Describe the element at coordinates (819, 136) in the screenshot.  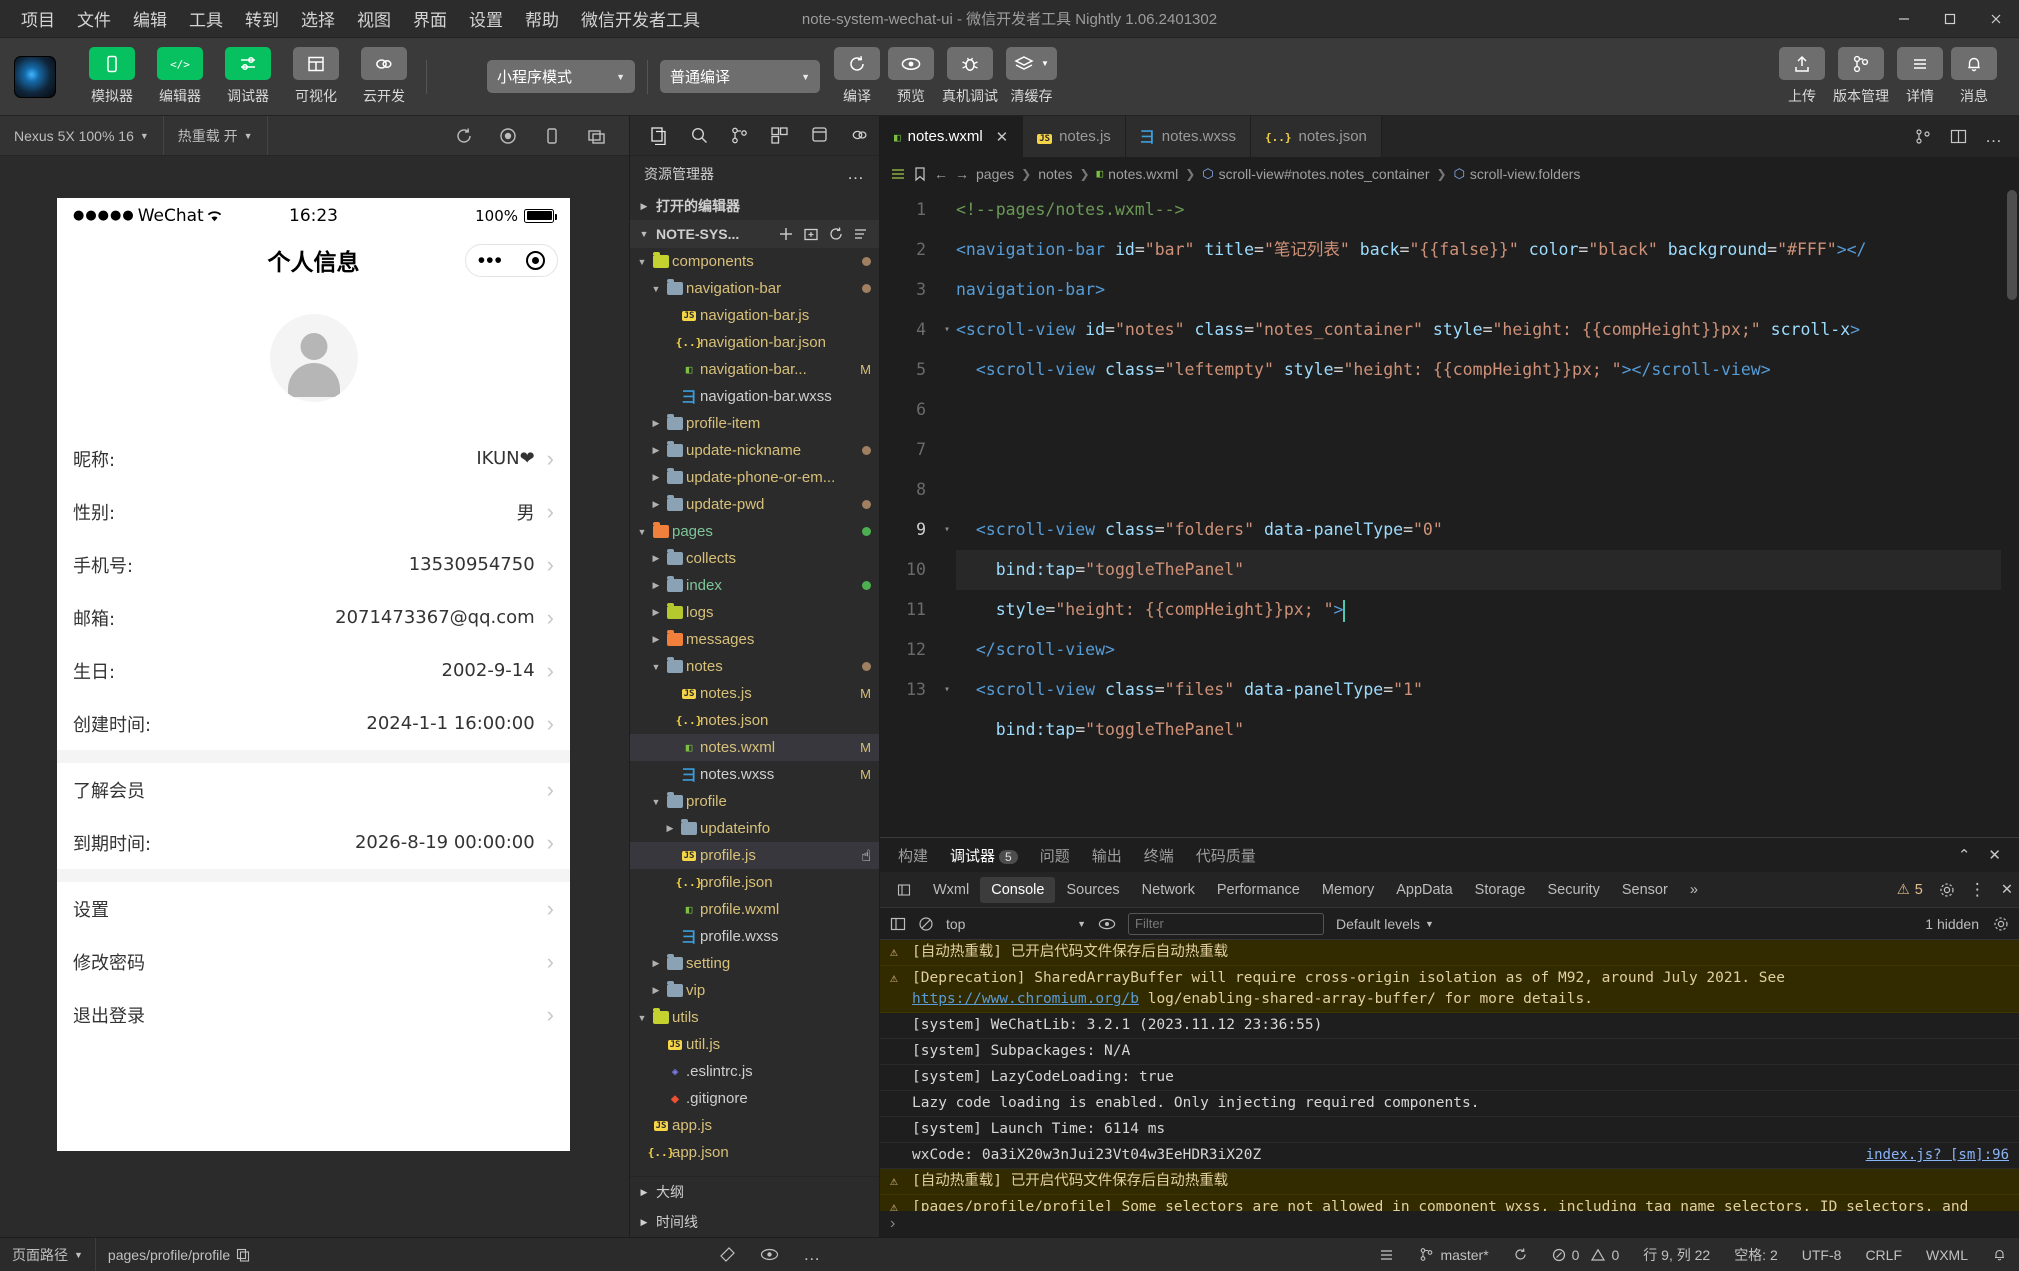
I see `debug-icon` at that location.